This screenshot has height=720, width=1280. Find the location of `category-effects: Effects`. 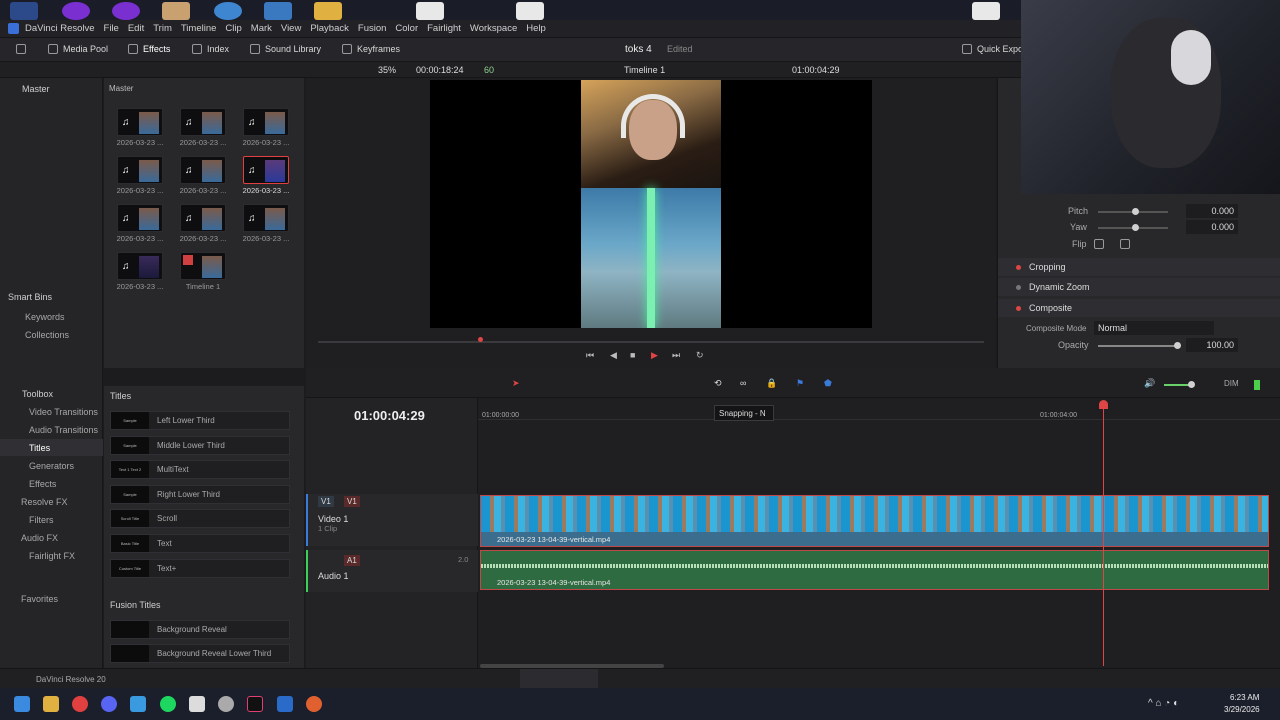

category-effects: Effects is located at coordinates (42, 484).